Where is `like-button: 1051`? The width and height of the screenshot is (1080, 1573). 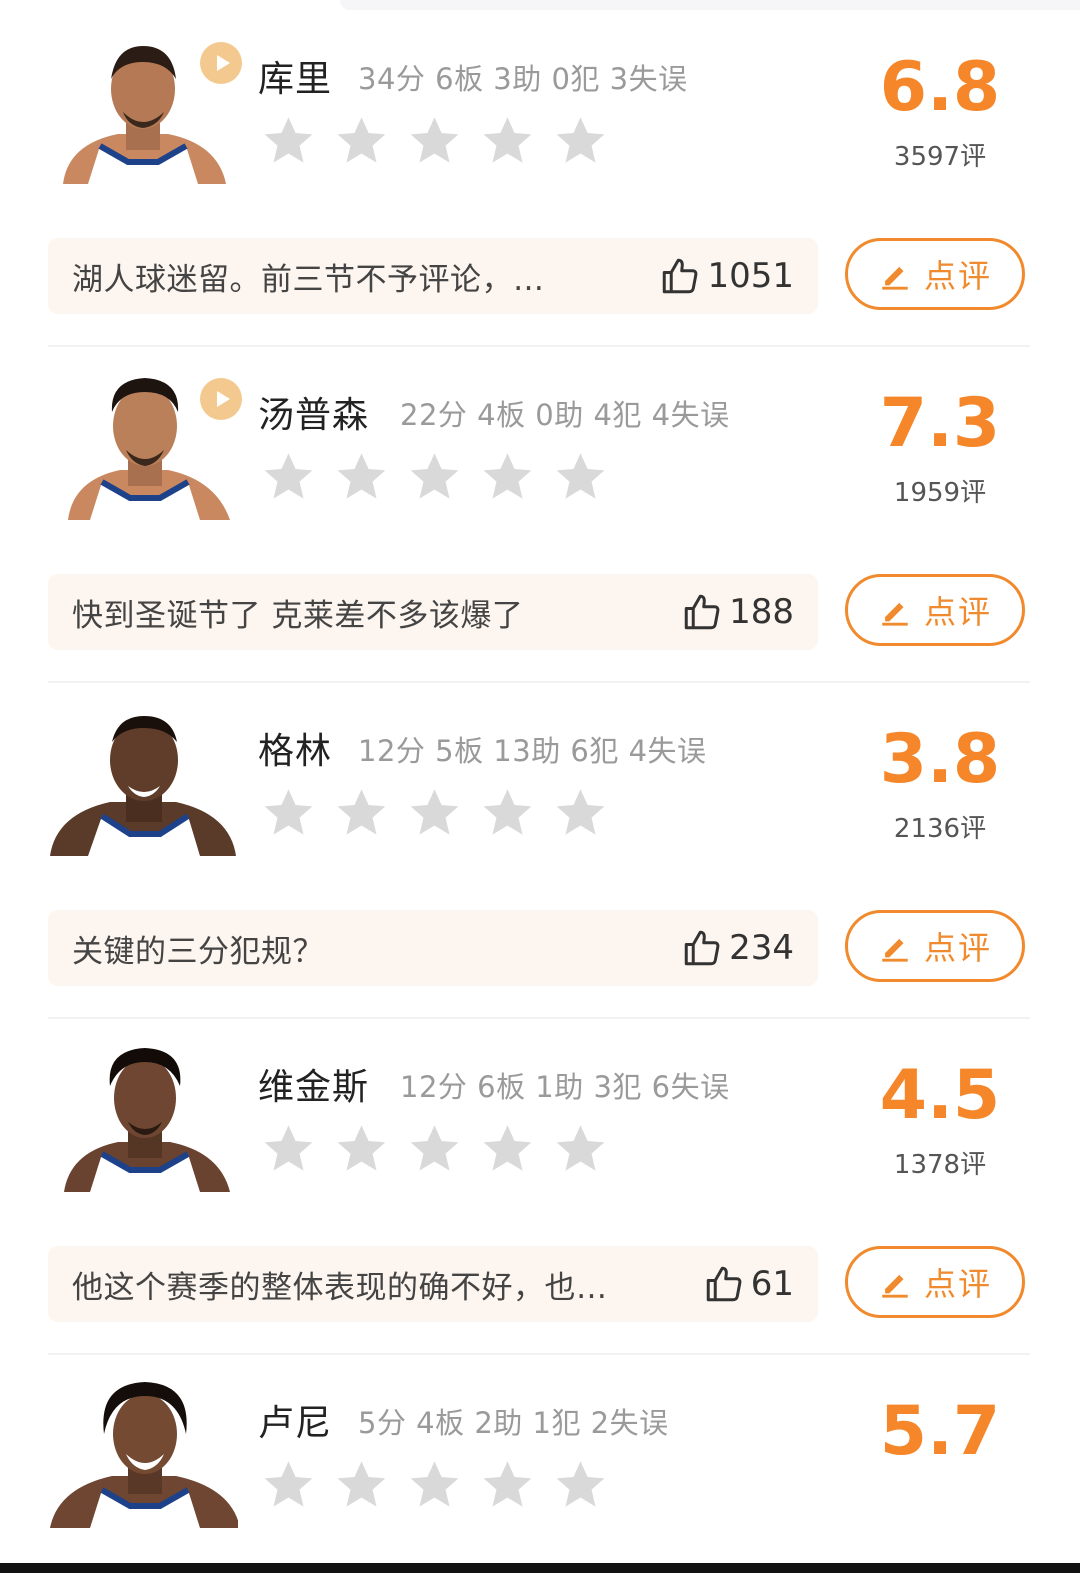
like-button: 1051 is located at coordinates (726, 276).